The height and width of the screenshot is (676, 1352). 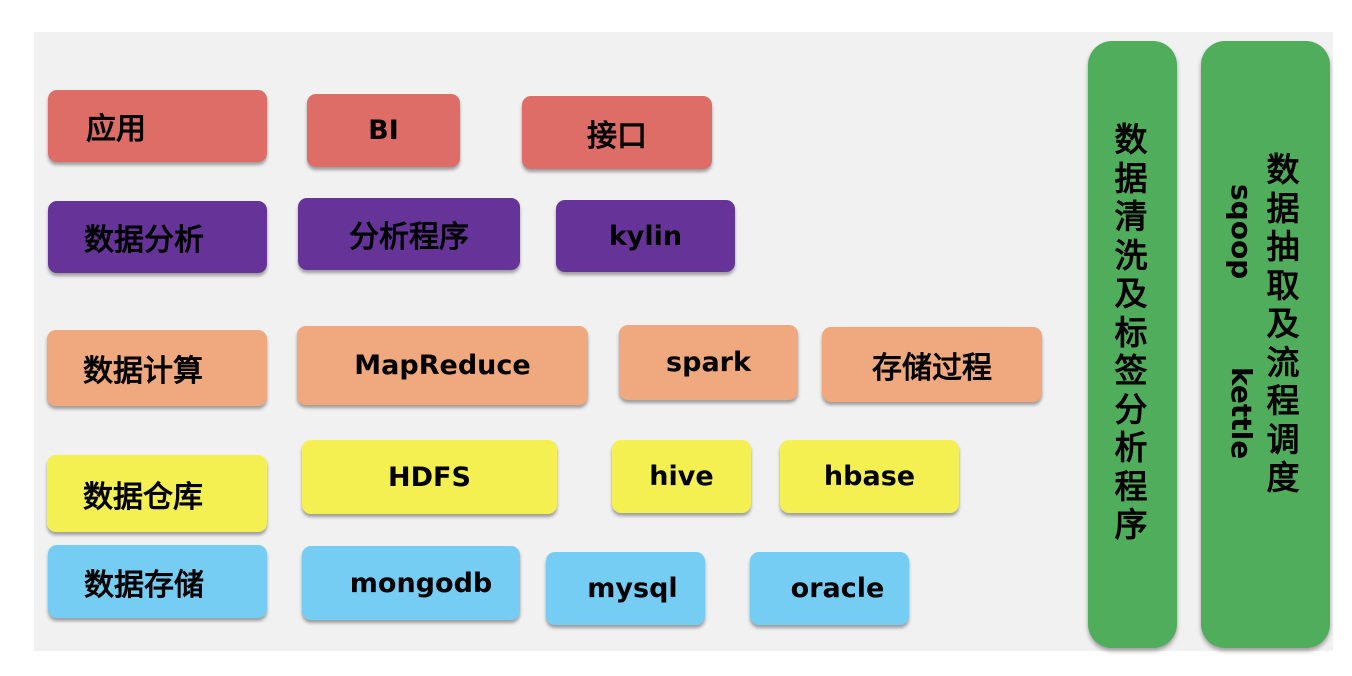 I want to click on component-label: 存储过程, so click(x=932, y=368).